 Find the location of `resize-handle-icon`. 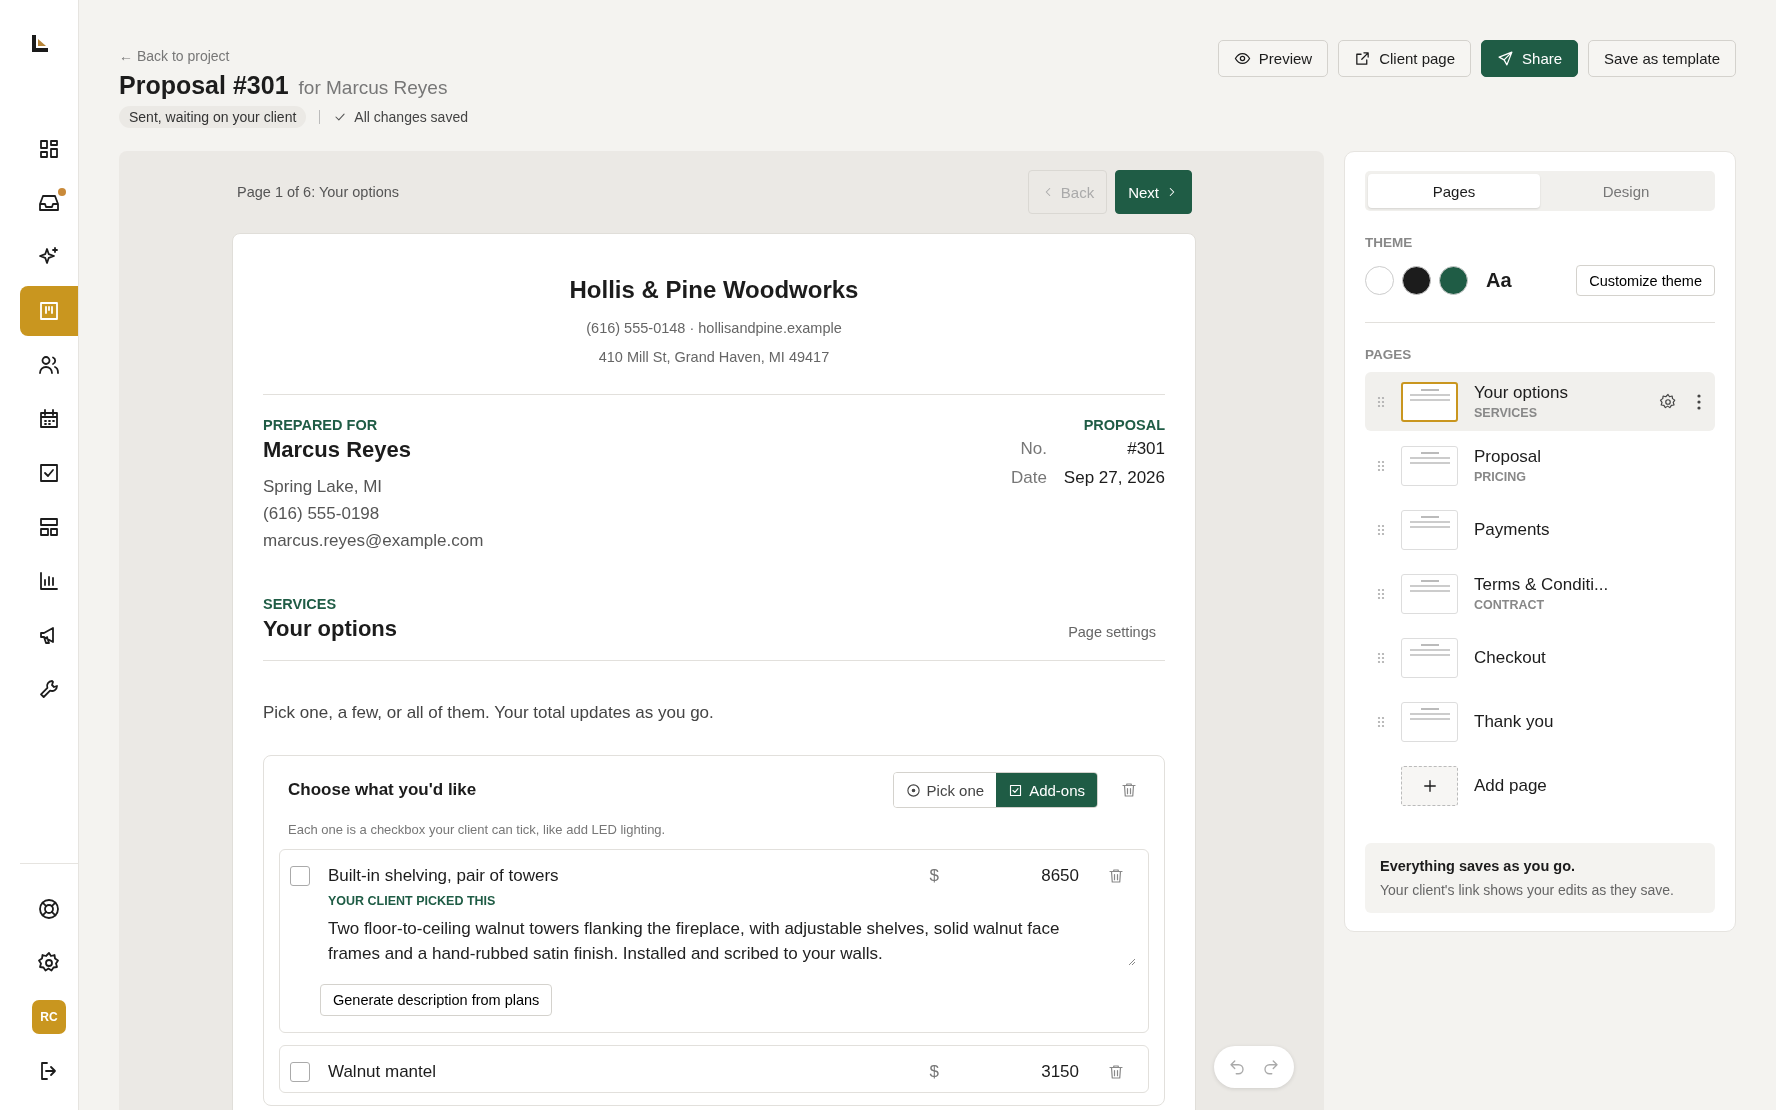

resize-handle-icon is located at coordinates (1131, 961).